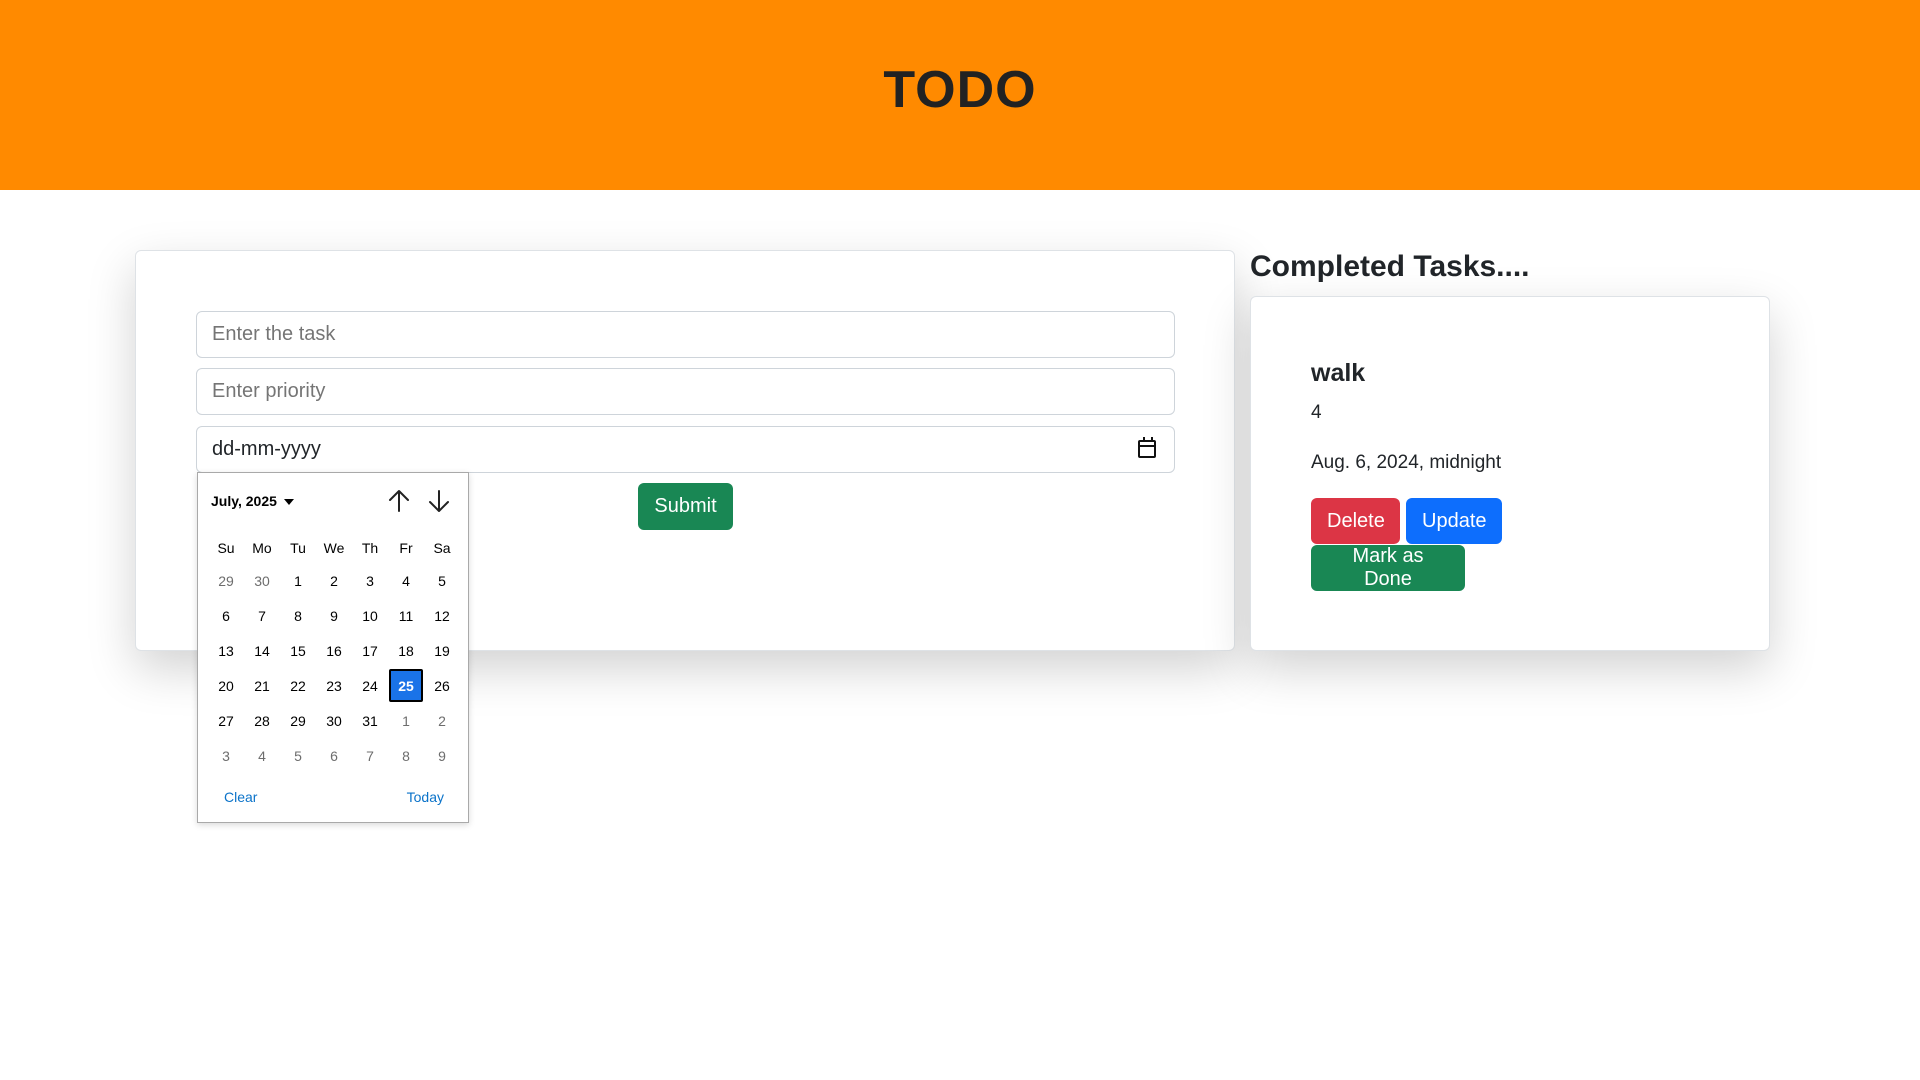  I want to click on calendar-day: 22, so click(298, 685).